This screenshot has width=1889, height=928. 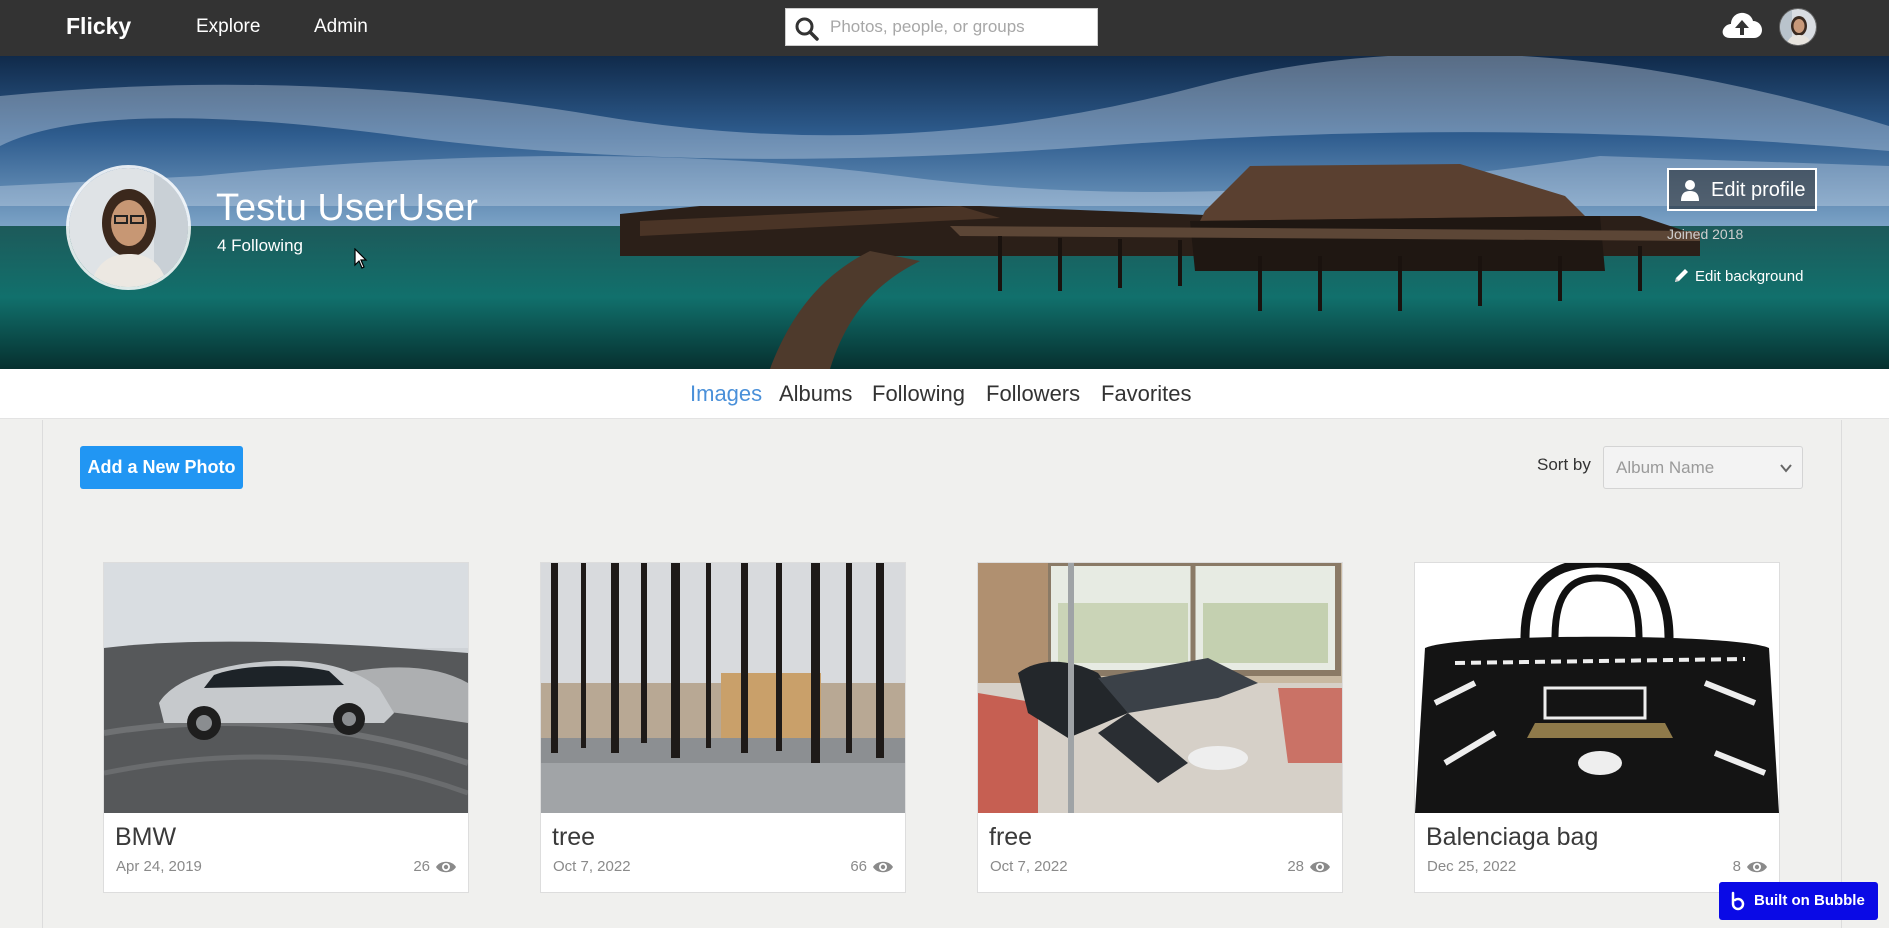 What do you see at coordinates (145, 837) in the screenshot?
I see `photo-title: BMW` at bounding box center [145, 837].